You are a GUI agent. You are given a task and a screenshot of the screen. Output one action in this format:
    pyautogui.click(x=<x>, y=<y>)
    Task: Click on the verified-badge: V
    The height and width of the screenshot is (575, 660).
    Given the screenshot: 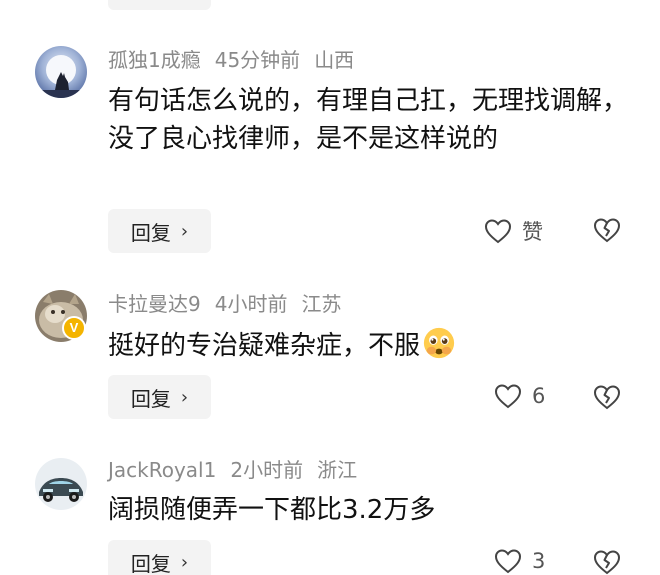 What is the action you would take?
    pyautogui.click(x=74, y=328)
    